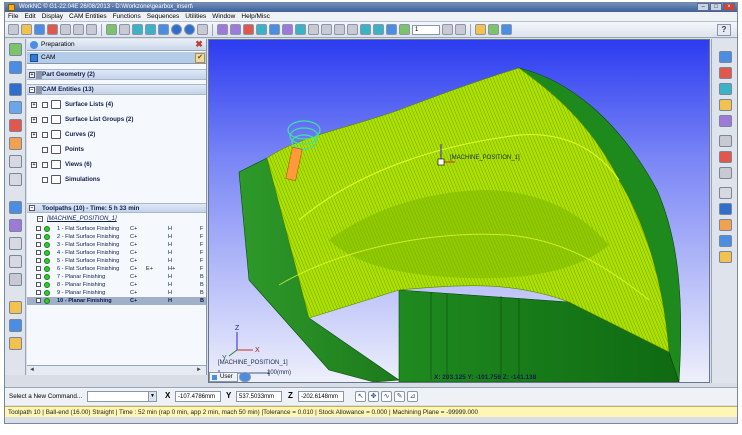 The image size is (742, 435). I want to click on analysis-icon, so click(15, 207).